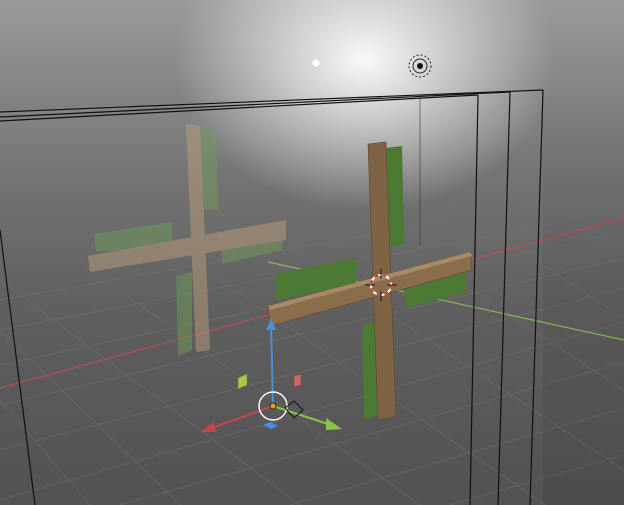 This screenshot has width=624, height=505. Describe the element at coordinates (273, 406) in the screenshot. I see `object-origin` at that location.